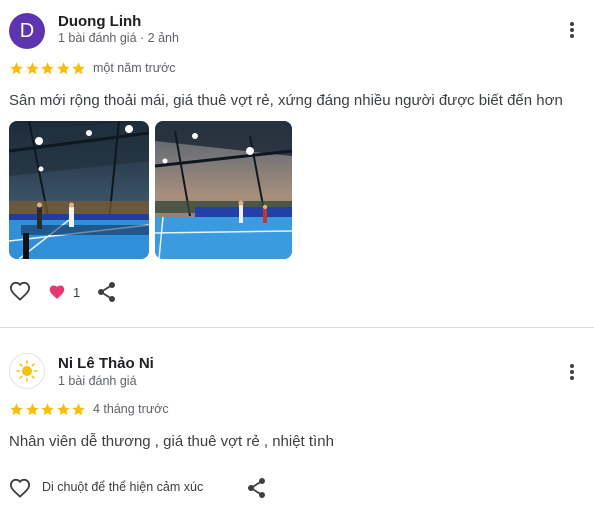  I want to click on reaction-hint: Di chuột để thể hiện cảm xúc, so click(123, 487).